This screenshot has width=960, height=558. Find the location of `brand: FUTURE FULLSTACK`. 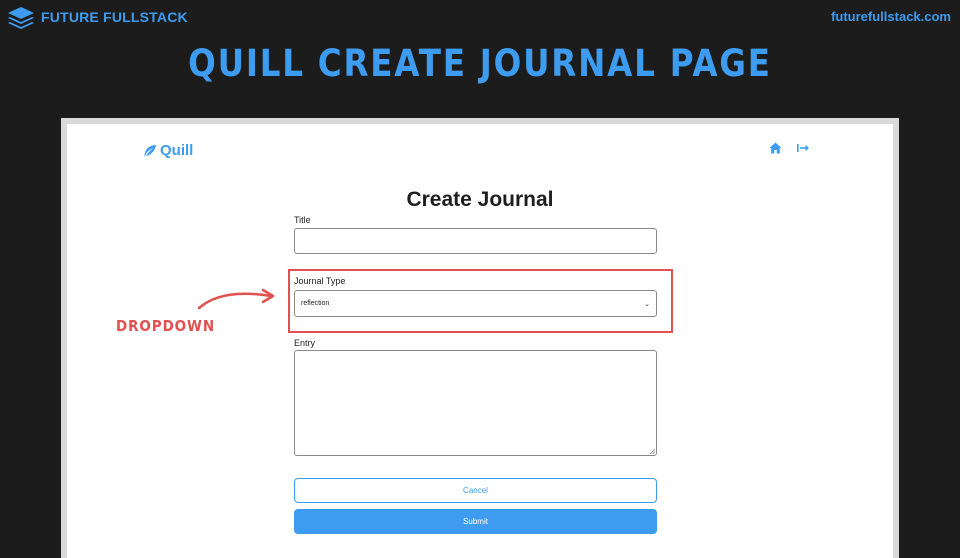

brand: FUTURE FULLSTACK is located at coordinates (97, 17).